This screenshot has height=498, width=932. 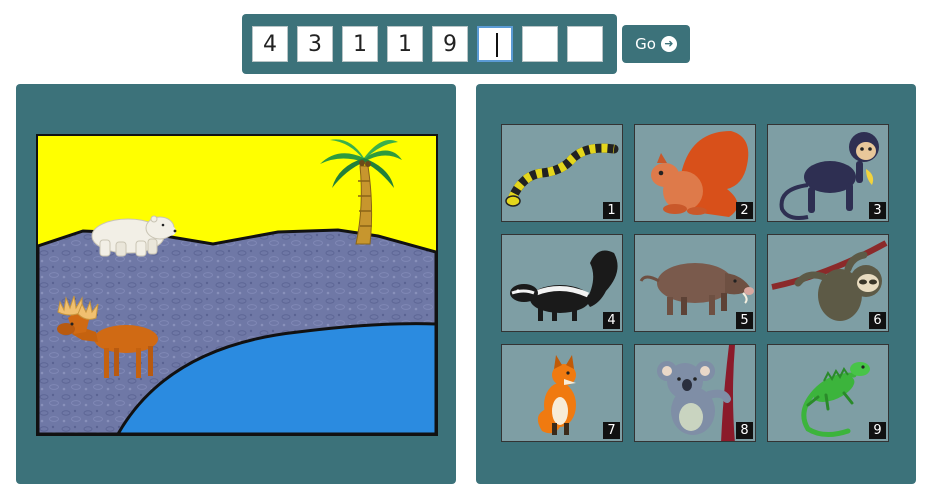 I want to click on choice-tile-skunk: 4, so click(x=562, y=283).